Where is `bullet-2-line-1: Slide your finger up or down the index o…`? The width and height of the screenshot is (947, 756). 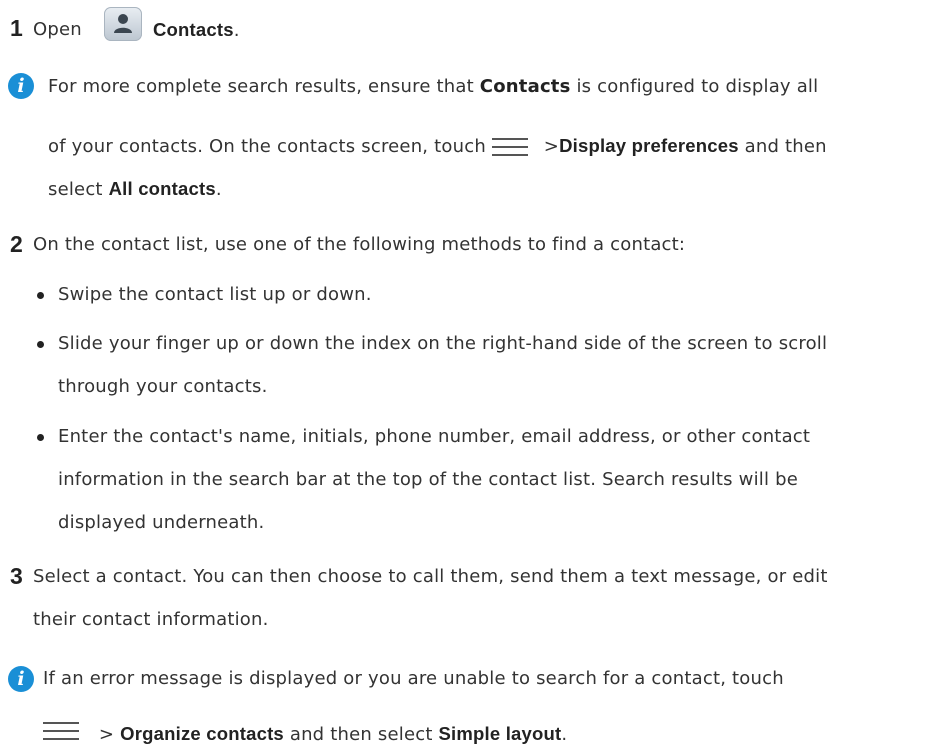
bullet-2-line-1: Slide your finger up or down the index o… is located at coordinates (443, 343).